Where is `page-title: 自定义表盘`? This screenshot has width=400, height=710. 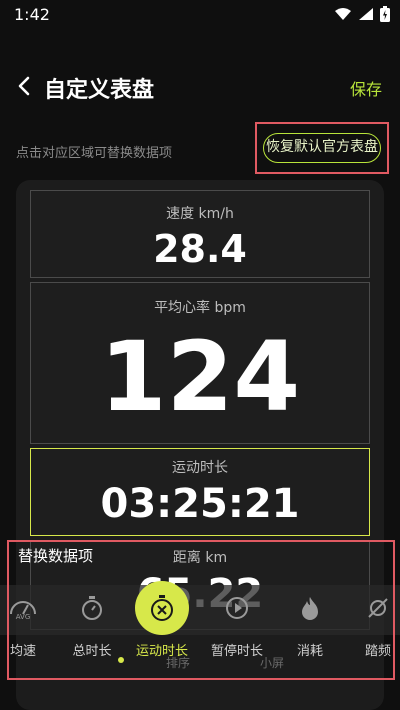 page-title: 自定义表盘 is located at coordinates (99, 90).